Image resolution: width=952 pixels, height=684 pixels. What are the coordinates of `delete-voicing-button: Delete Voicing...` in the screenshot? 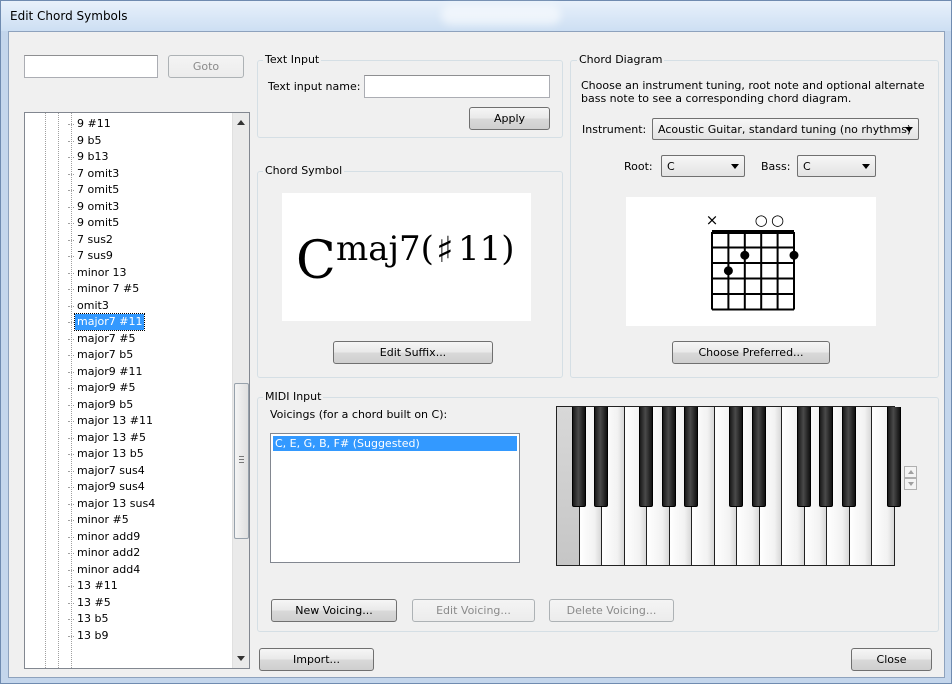 It's located at (611, 610).